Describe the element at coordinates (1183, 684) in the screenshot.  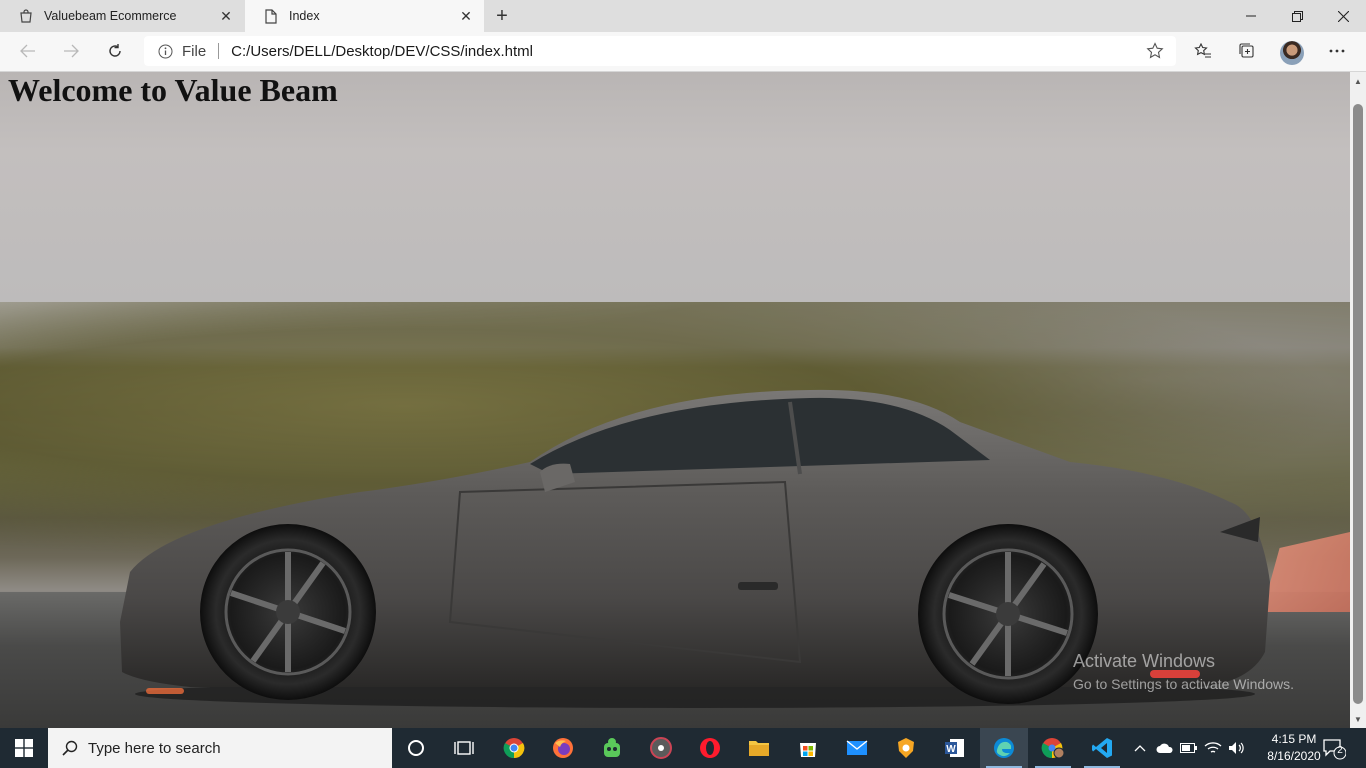
I see `watermark-subtitle: Go to Settings to activate Windows.` at that location.